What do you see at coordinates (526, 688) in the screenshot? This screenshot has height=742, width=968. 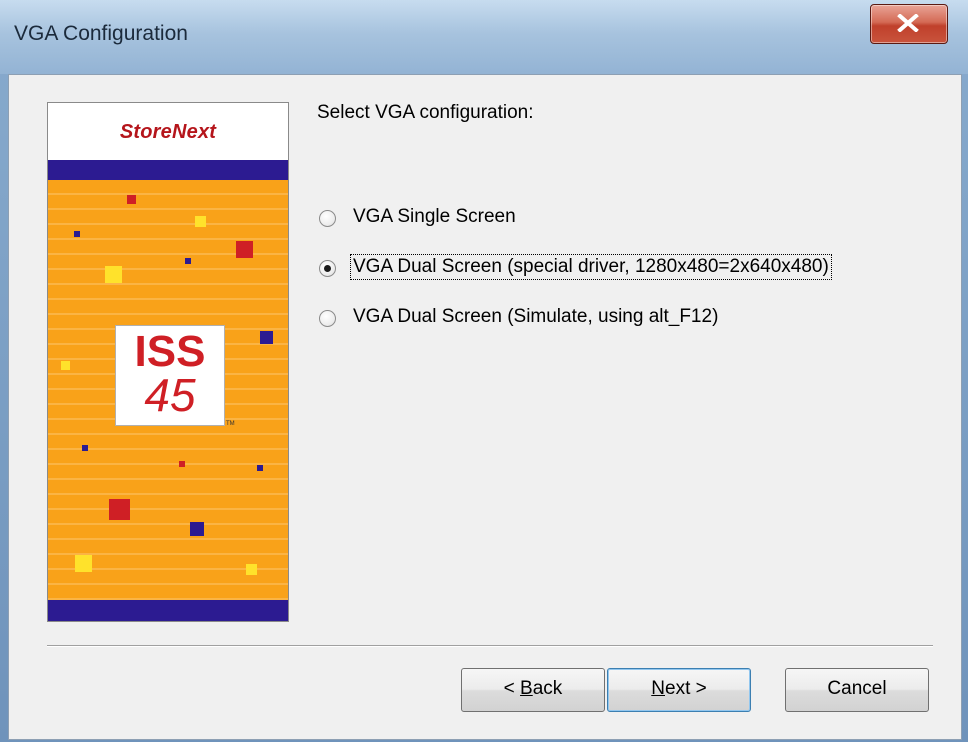 I see `back-button-mnemonic: B` at bounding box center [526, 688].